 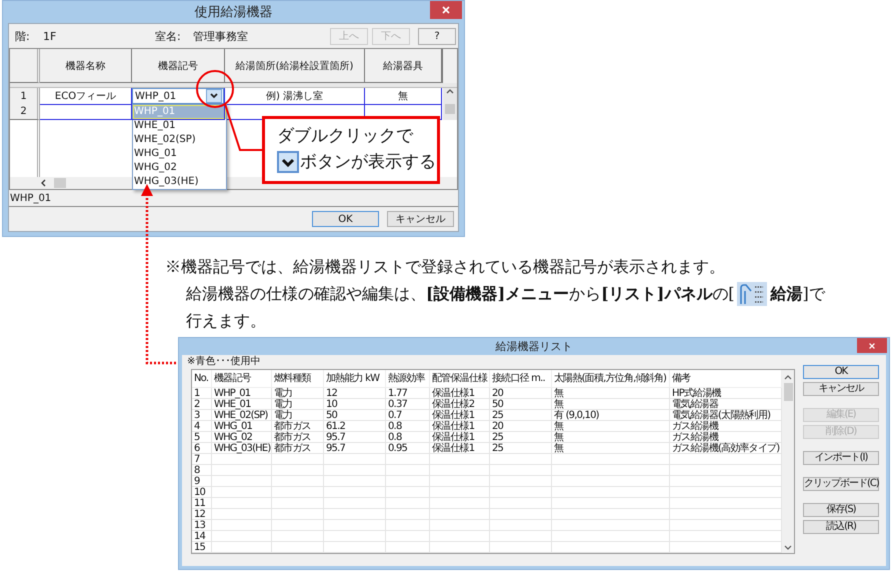 What do you see at coordinates (841, 527) in the screenshot?
I see `dialog-button: 読込(R)` at bounding box center [841, 527].